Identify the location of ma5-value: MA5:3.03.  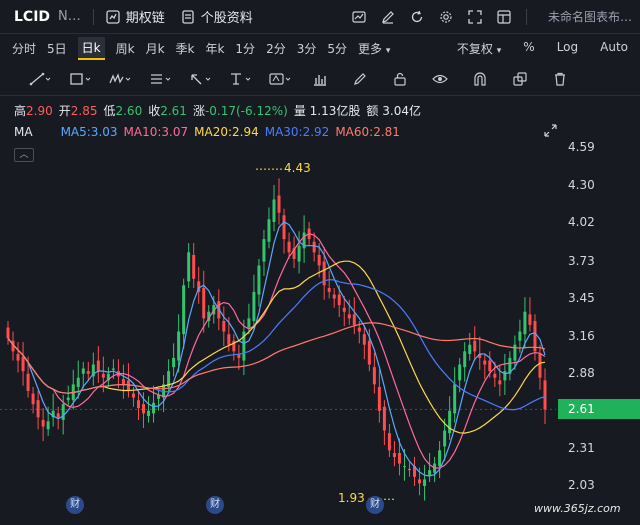
(89, 132).